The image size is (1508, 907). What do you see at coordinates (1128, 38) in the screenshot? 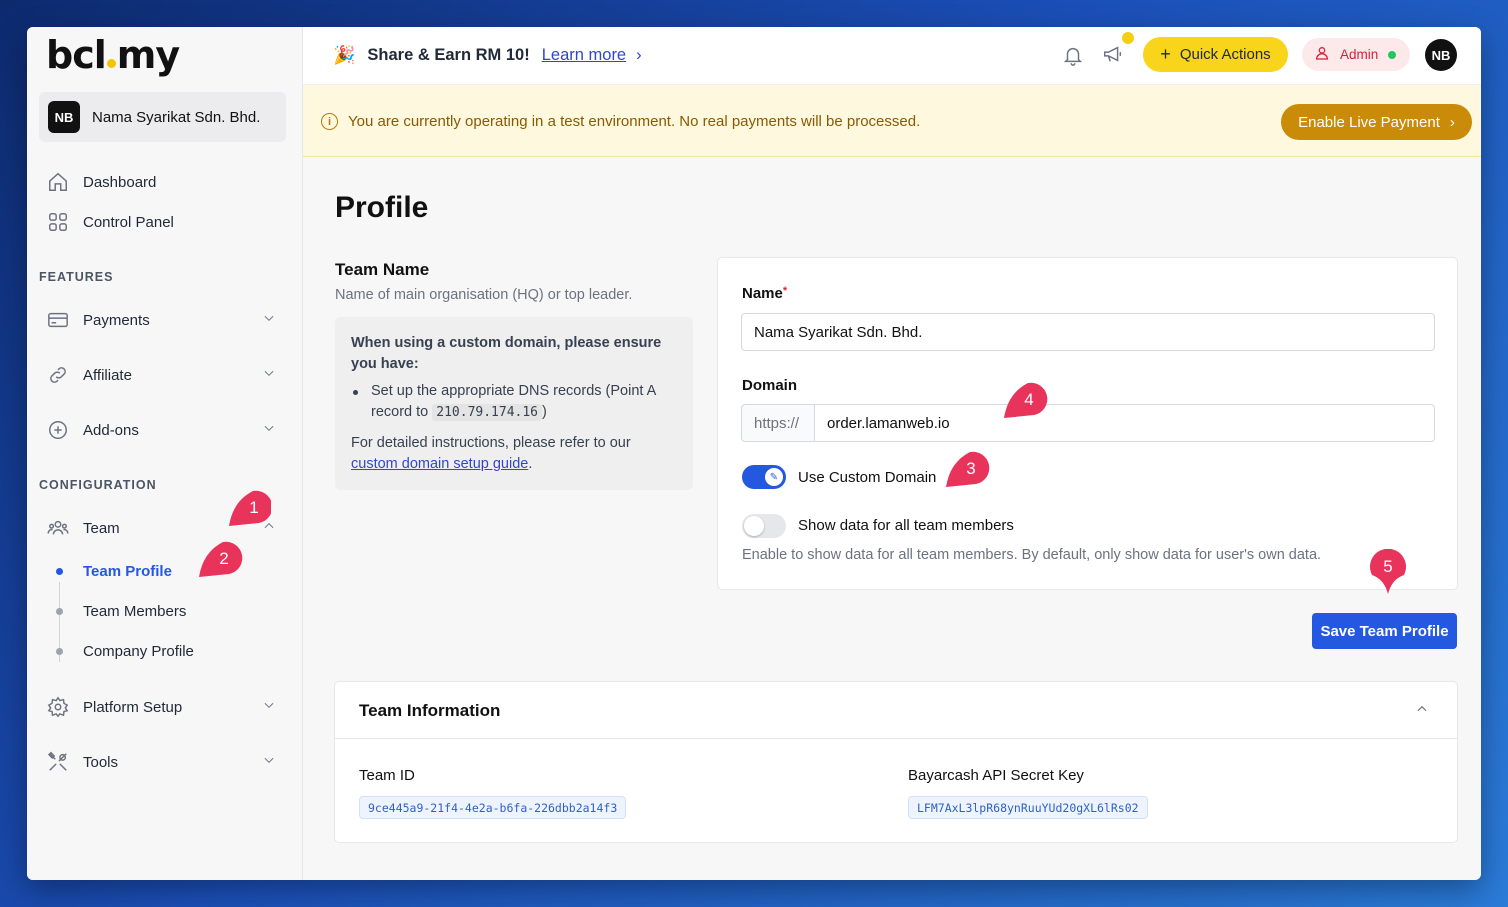
I see `notification-dot` at bounding box center [1128, 38].